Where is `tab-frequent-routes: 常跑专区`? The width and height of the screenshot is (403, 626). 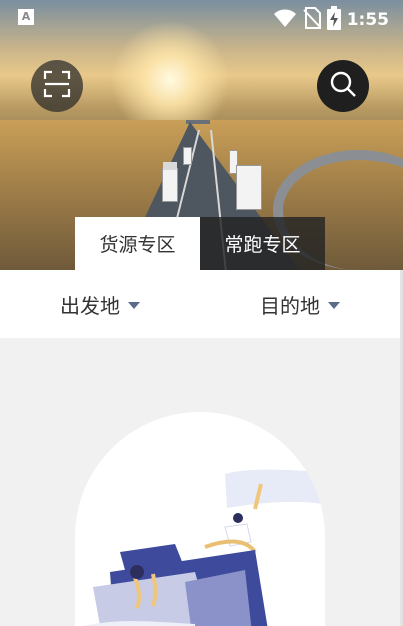
tab-frequent-routes: 常跑专区 is located at coordinates (262, 243).